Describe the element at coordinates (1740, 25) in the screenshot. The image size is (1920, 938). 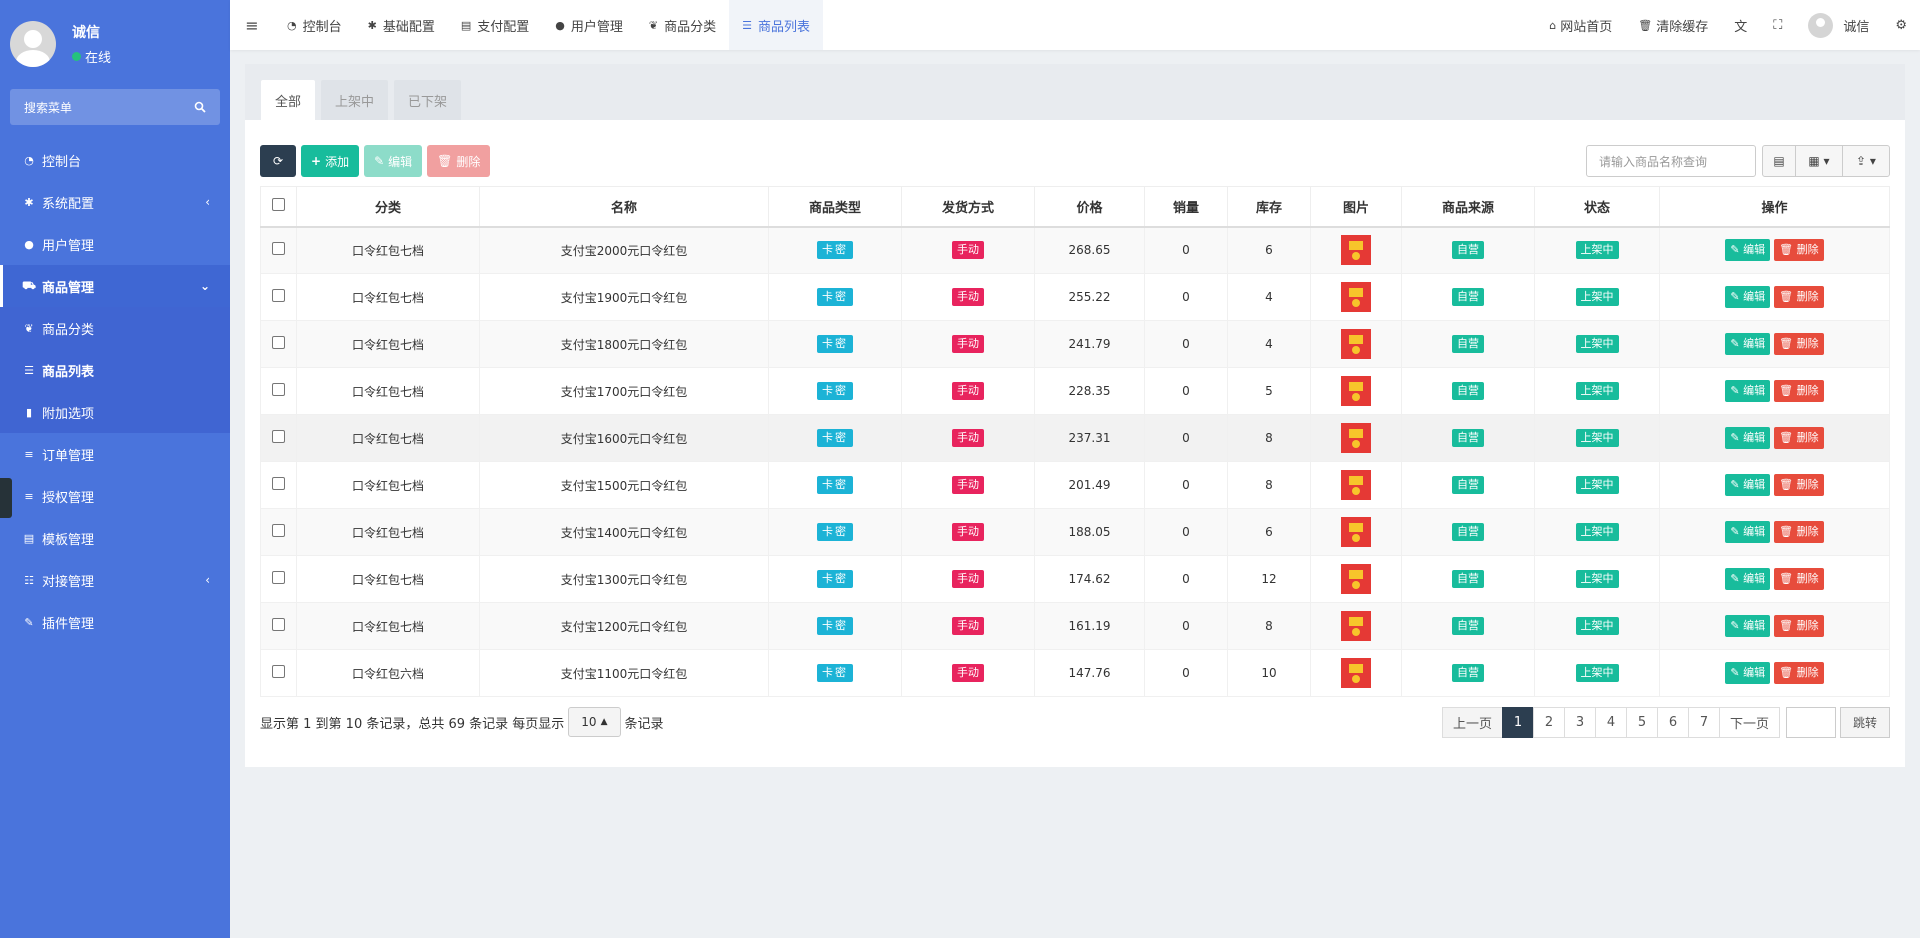
I see `language-icon: 文` at that location.